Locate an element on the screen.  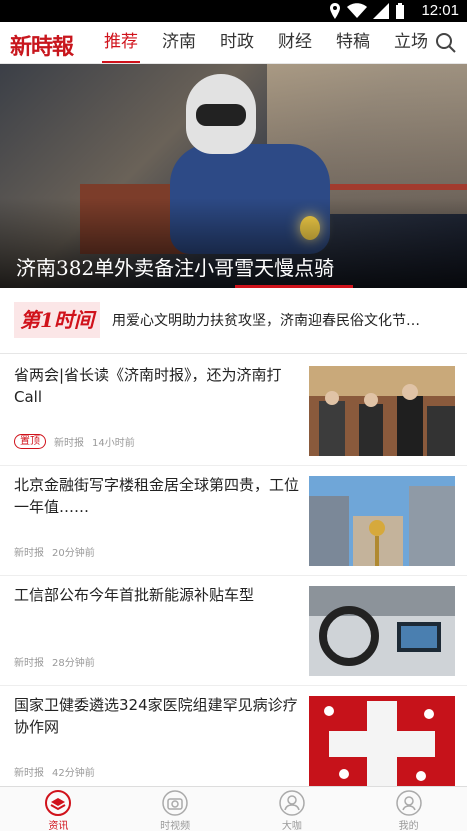
tab-politics: 时政 is located at coordinates (237, 43).